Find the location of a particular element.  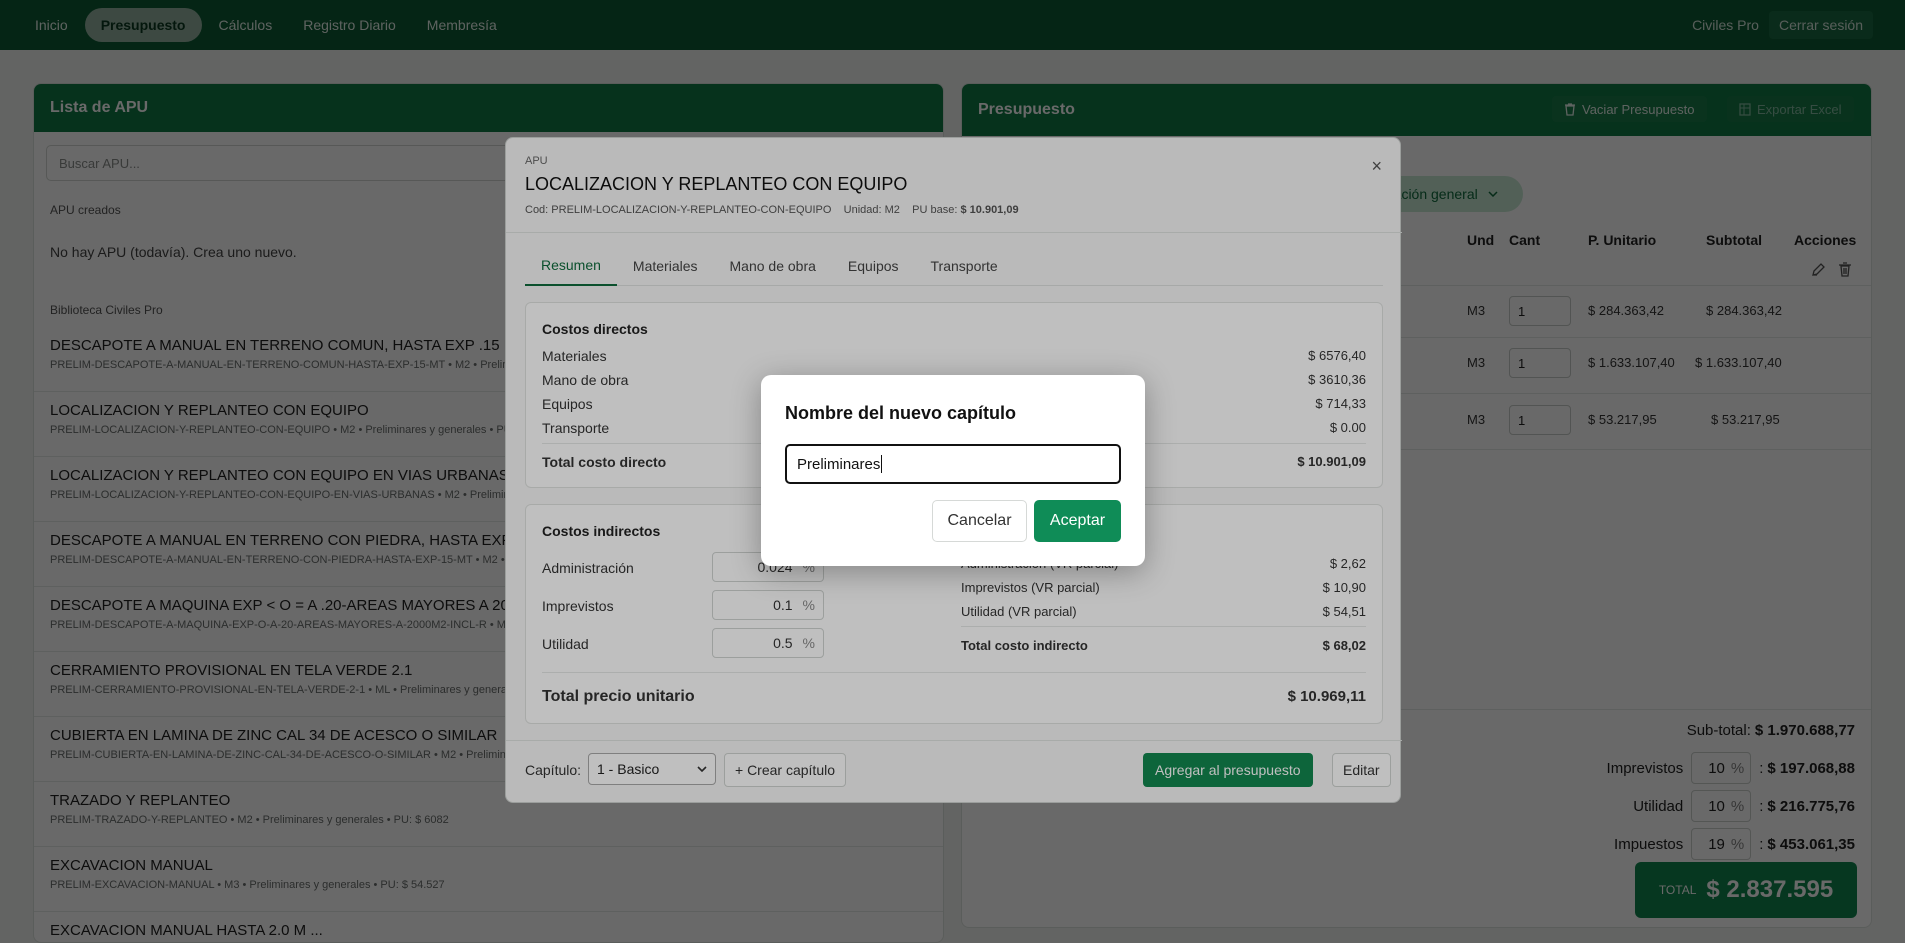

text-caret is located at coordinates (882, 464).